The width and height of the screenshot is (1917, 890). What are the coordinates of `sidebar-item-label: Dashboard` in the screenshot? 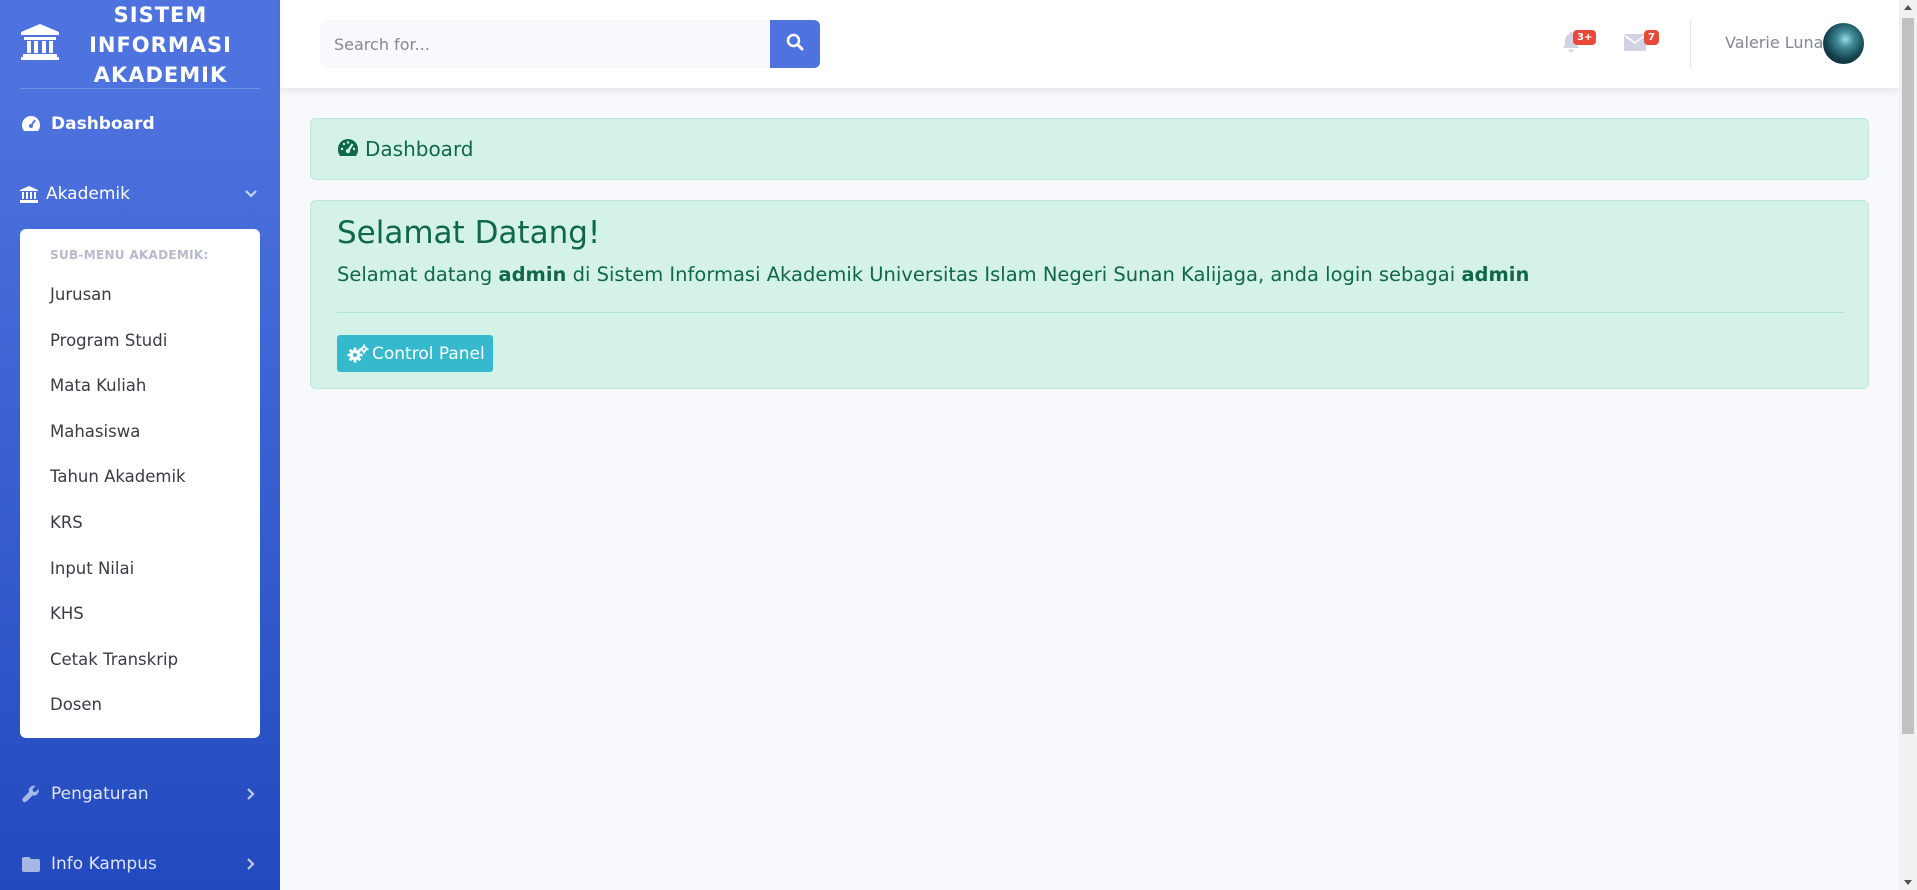 It's located at (103, 124).